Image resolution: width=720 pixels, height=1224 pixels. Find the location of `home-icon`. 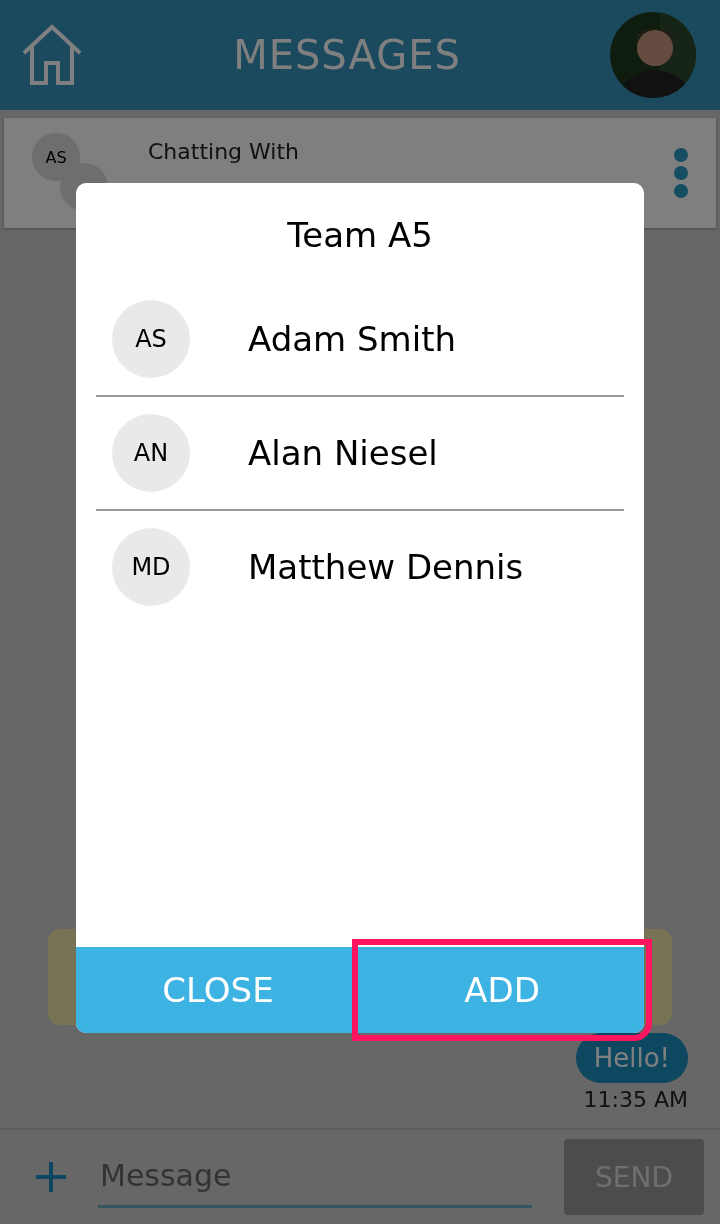

home-icon is located at coordinates (52, 55).